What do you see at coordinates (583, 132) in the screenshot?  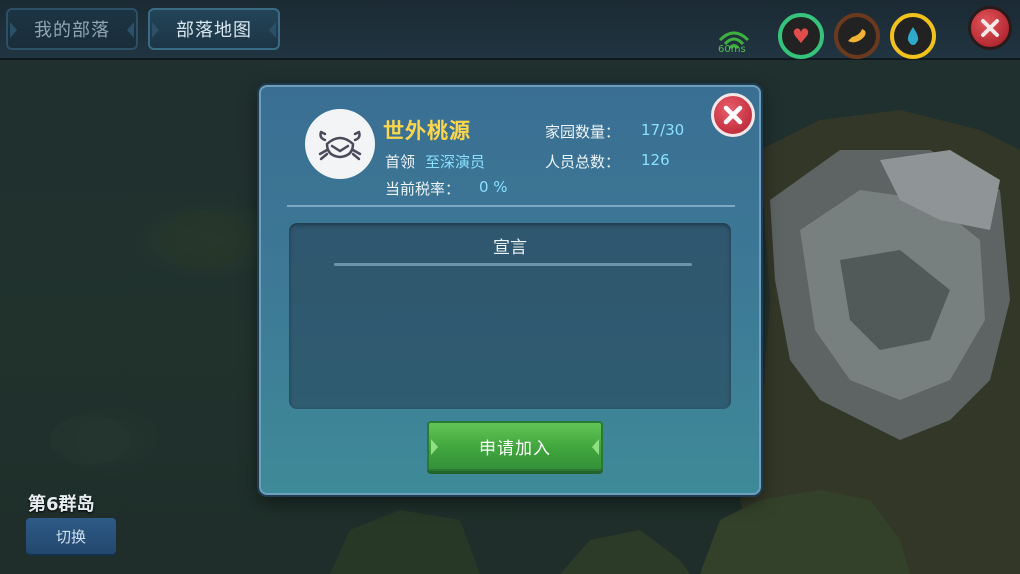 I see `homes-label: 家园数量：` at bounding box center [583, 132].